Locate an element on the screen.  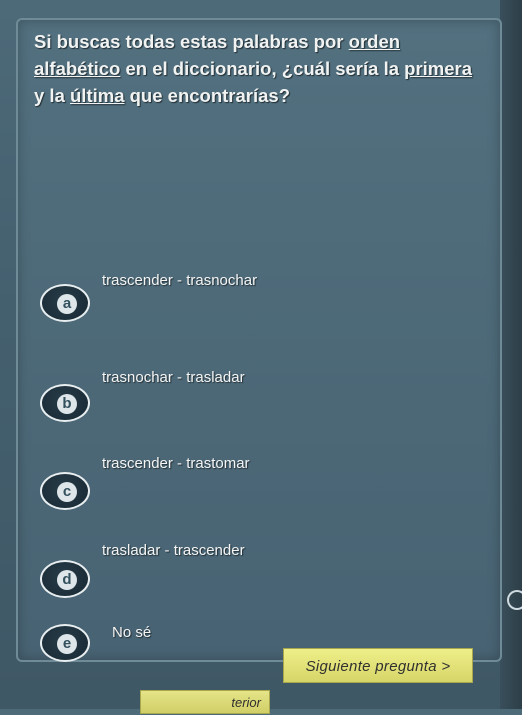
question-emphasis: última is located at coordinates (97, 95).